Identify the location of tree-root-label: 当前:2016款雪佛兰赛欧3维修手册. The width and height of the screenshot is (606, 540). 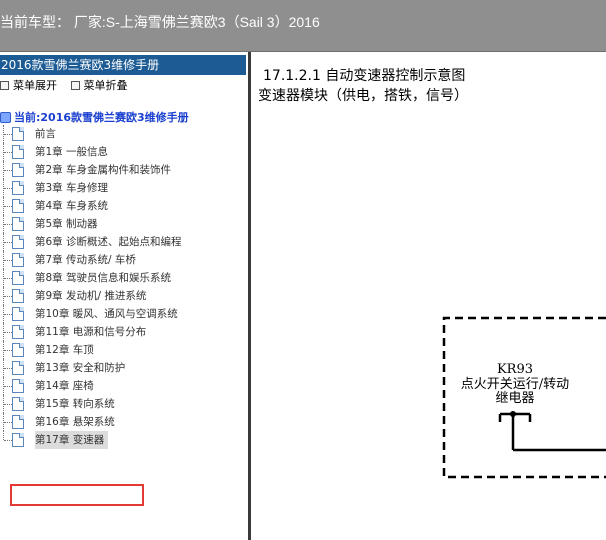
(101, 117).